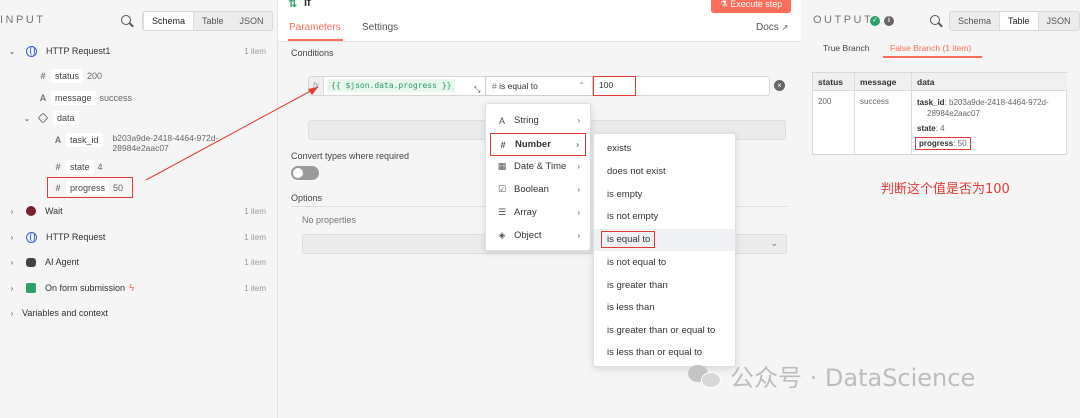  I want to click on field-message: A message success, so click(84, 98).